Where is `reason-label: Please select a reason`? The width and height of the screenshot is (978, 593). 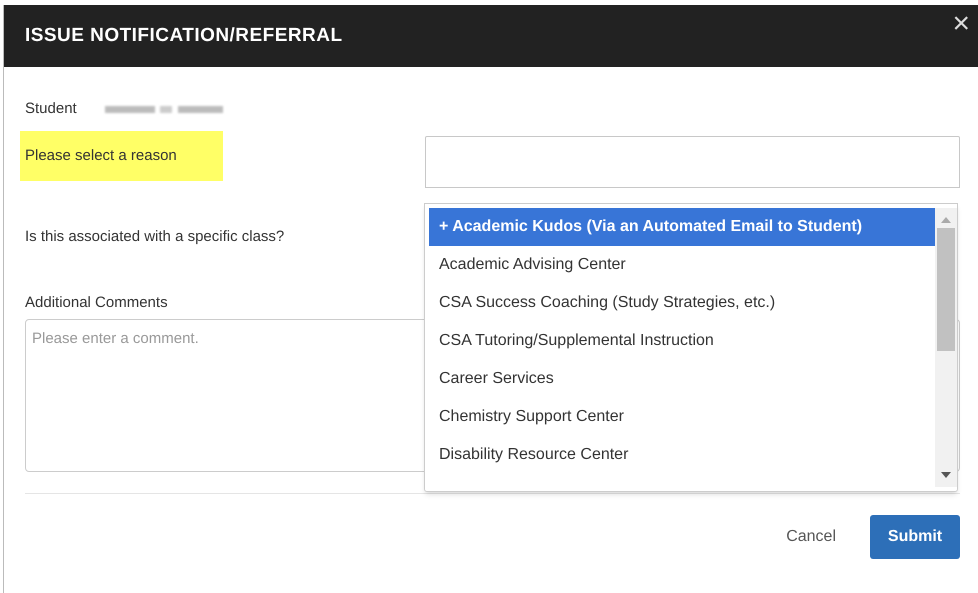 reason-label: Please select a reason is located at coordinates (121, 156).